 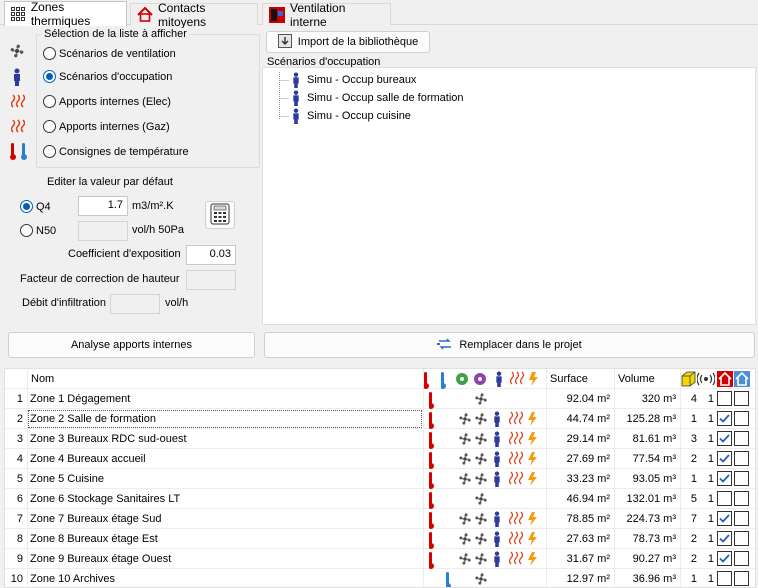 I want to click on check-icon, so click(x=724, y=438).